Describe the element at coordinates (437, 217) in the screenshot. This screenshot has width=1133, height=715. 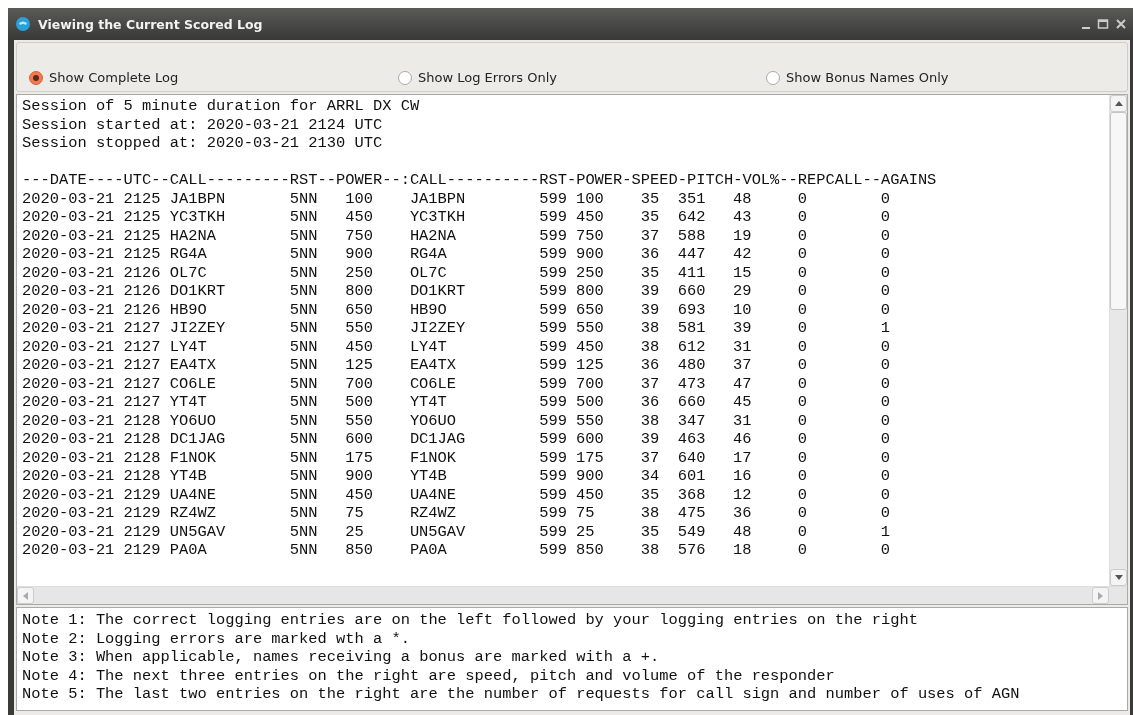
I see `table-cell: YC3TKH` at that location.